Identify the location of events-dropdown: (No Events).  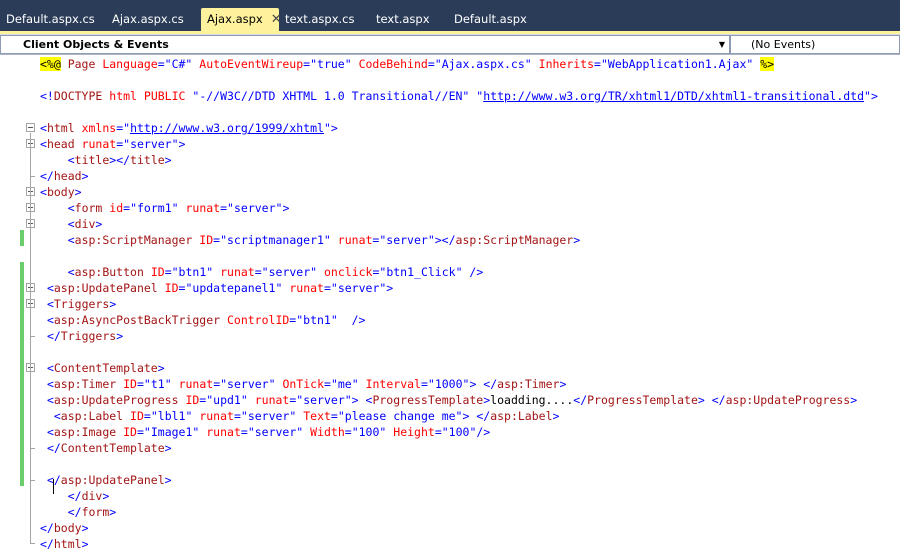
(815, 44).